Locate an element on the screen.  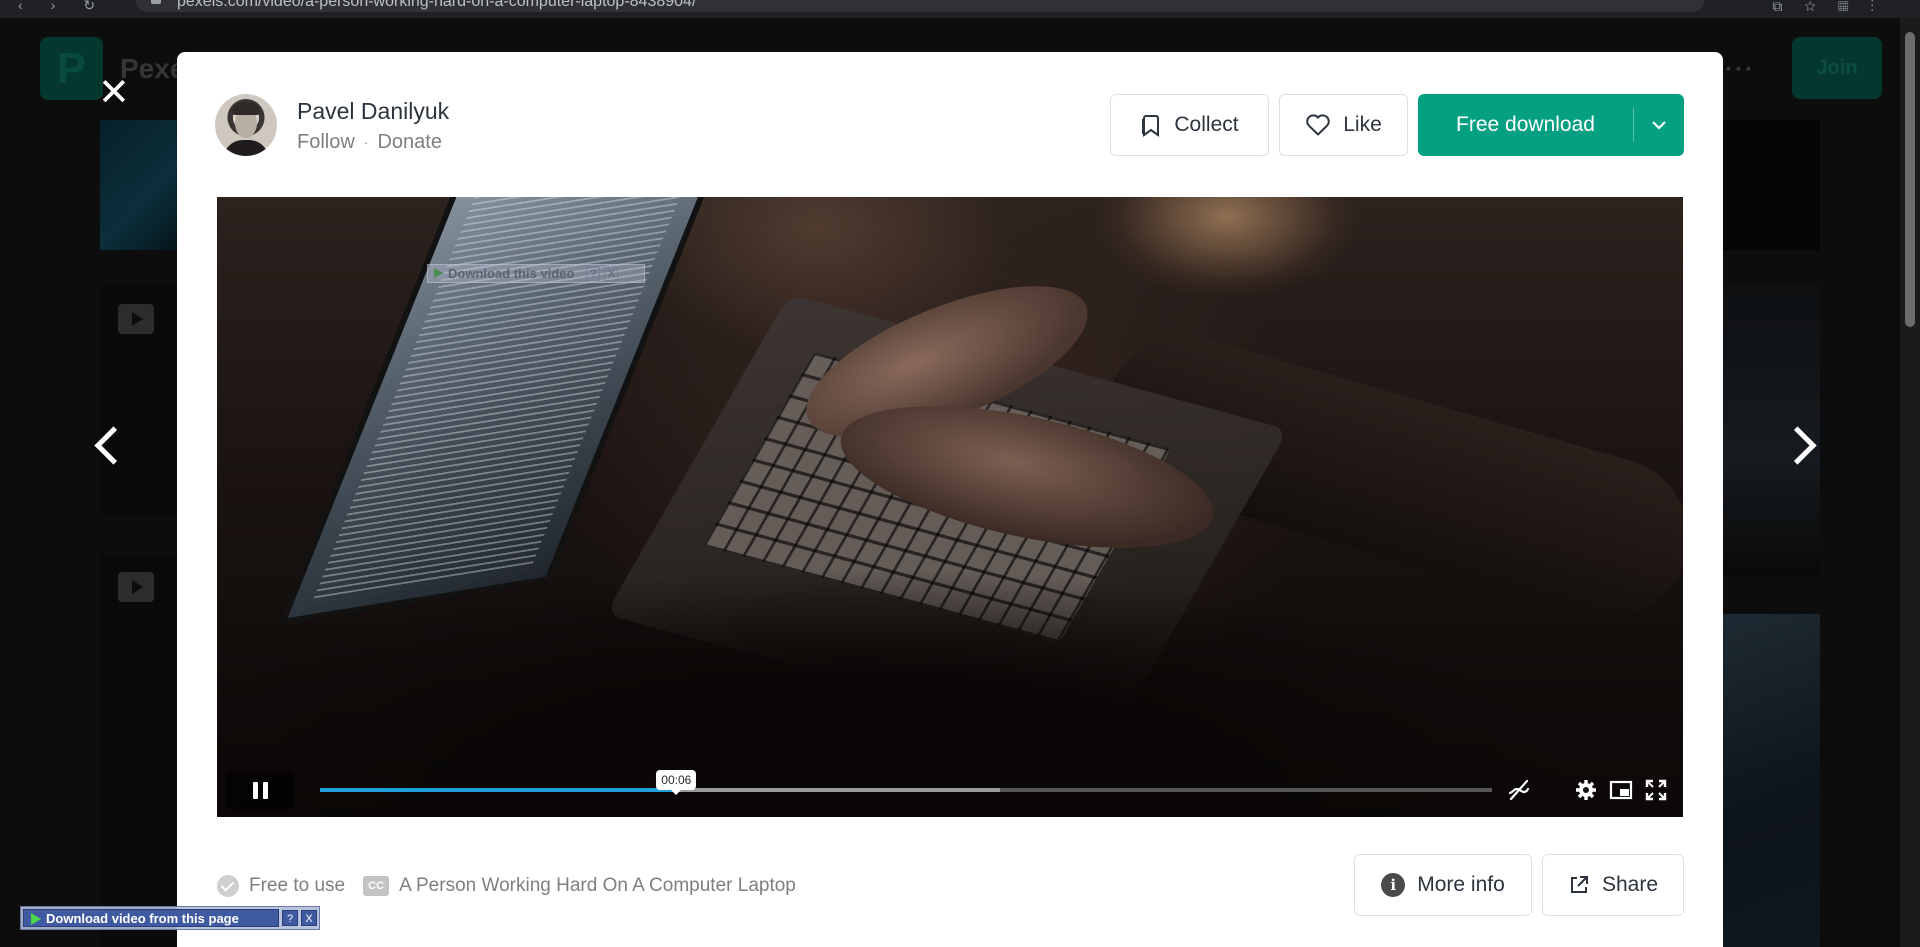
browser-extension-icons: ⧉☆▦⋮ is located at coordinates (1834, 7).